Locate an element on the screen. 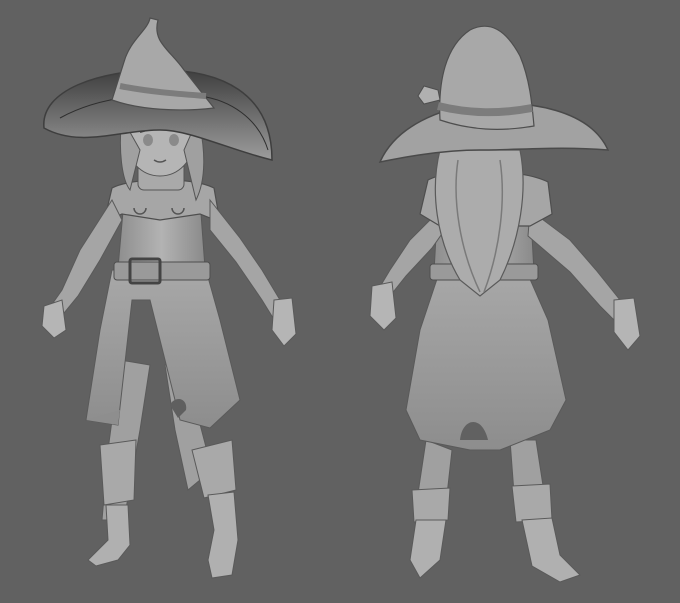  back-coat is located at coordinates (486, 360).